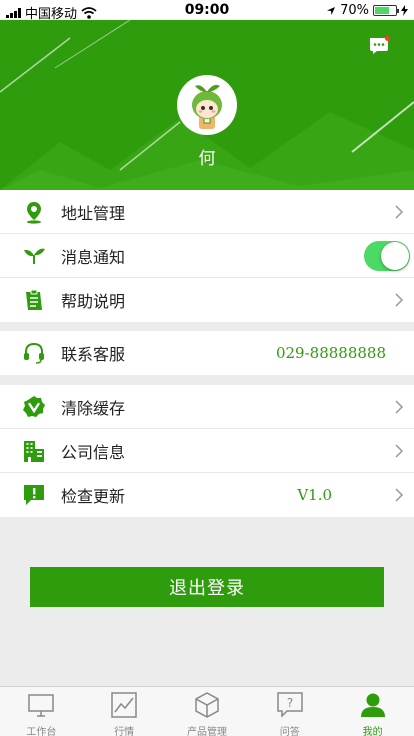  I want to click on message-button, so click(379, 46).